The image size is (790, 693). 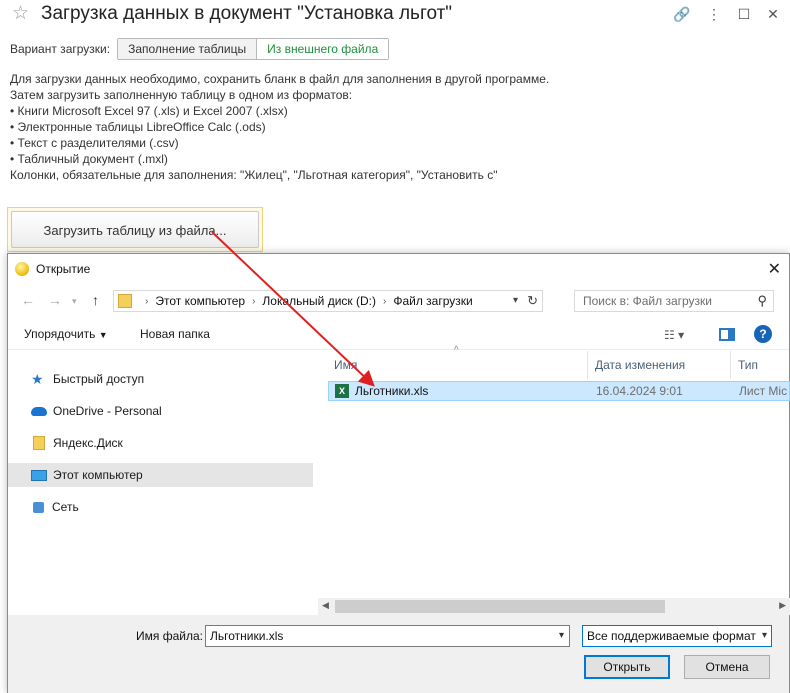 I want to click on back-arrow-icon: ←, so click(x=28, y=300).